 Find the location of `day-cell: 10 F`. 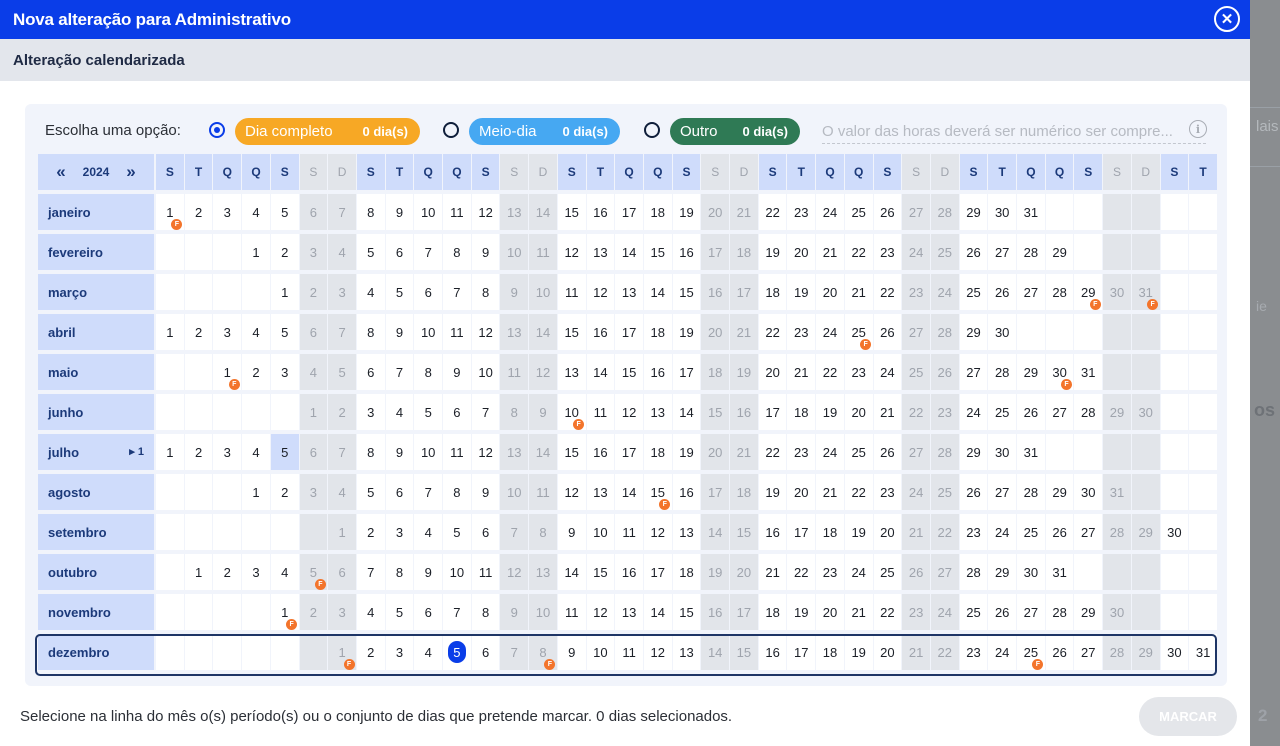

day-cell: 10 F is located at coordinates (571, 412).